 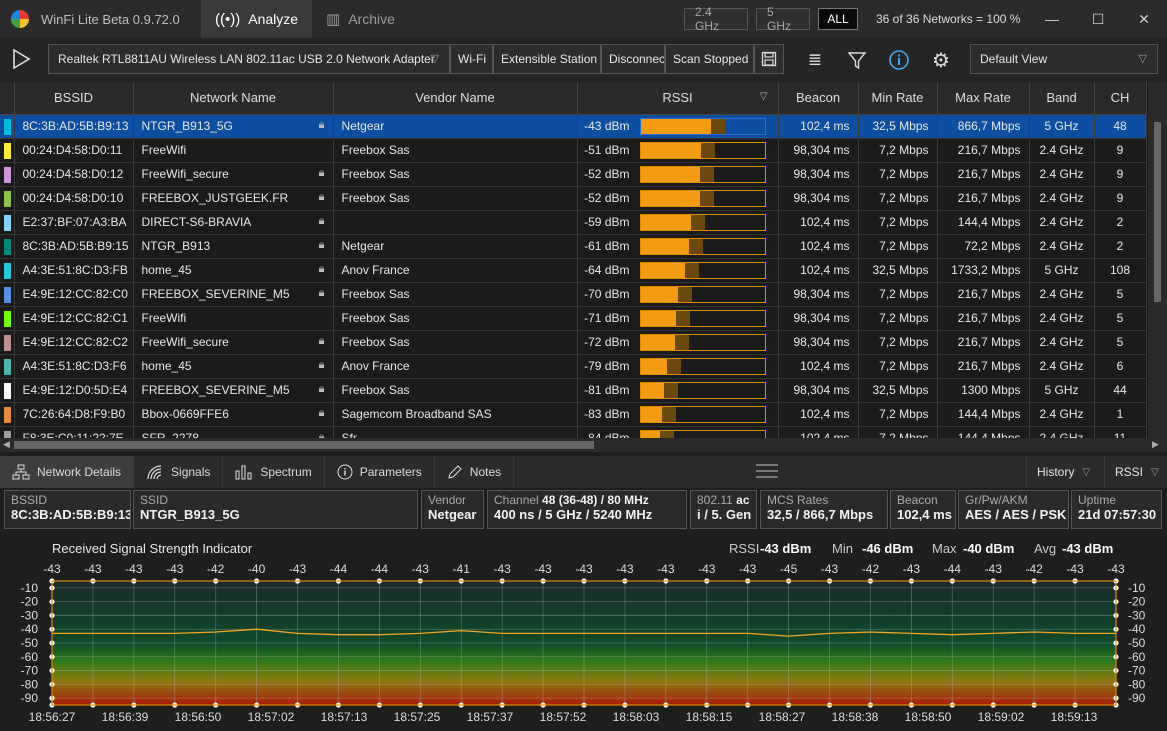 What do you see at coordinates (179, 472) in the screenshot?
I see `tab-signals: Signals` at bounding box center [179, 472].